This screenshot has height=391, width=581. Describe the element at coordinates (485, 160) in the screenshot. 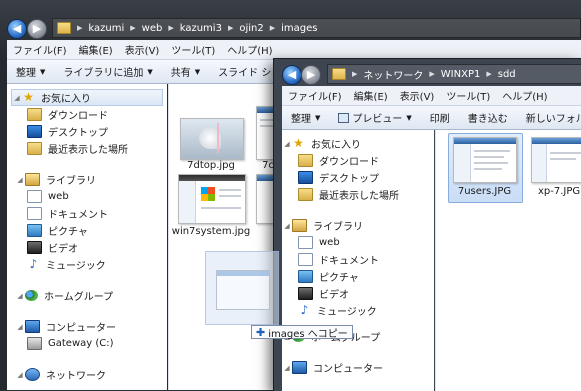

I see `file-thumbnail-7users` at that location.